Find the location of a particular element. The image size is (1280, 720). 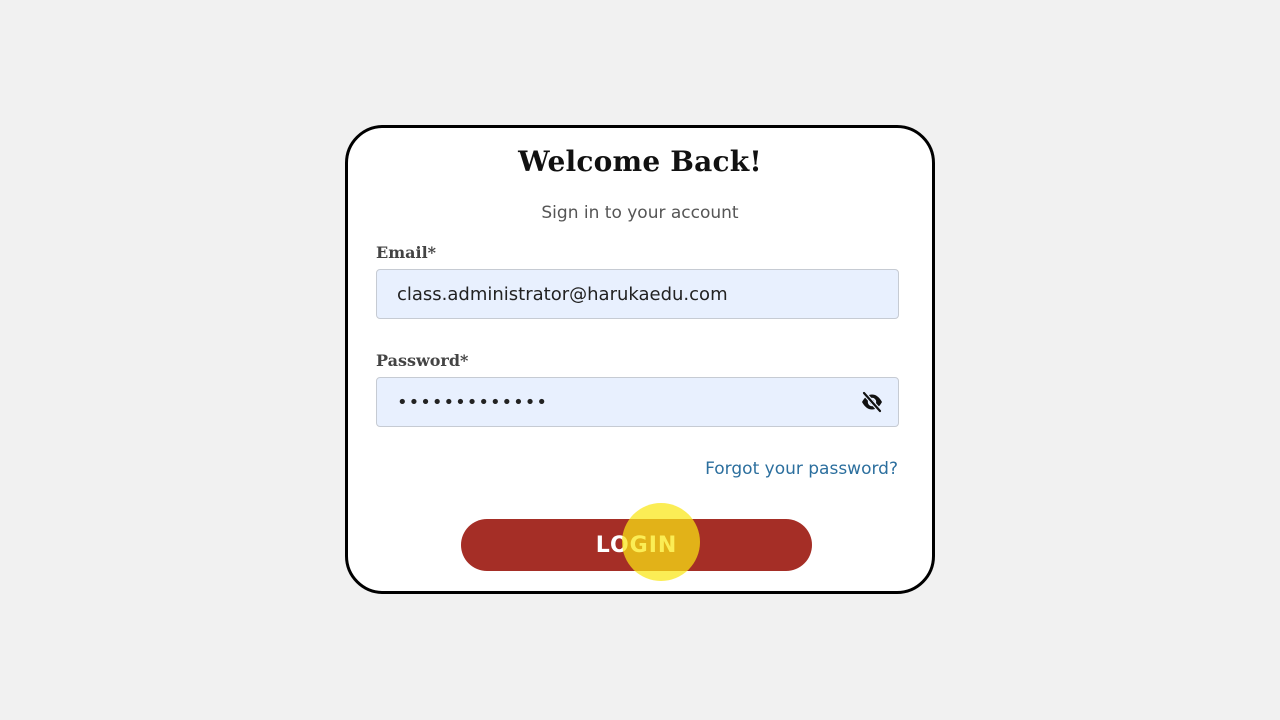

password-field-container is located at coordinates (637, 402).